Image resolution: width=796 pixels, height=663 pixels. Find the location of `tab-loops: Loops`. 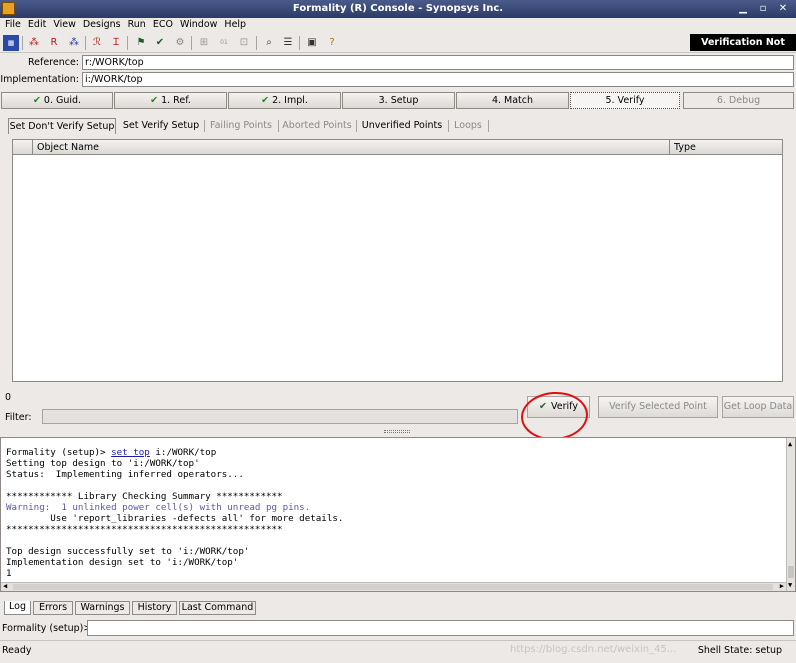

tab-loops: Loops is located at coordinates (468, 126).